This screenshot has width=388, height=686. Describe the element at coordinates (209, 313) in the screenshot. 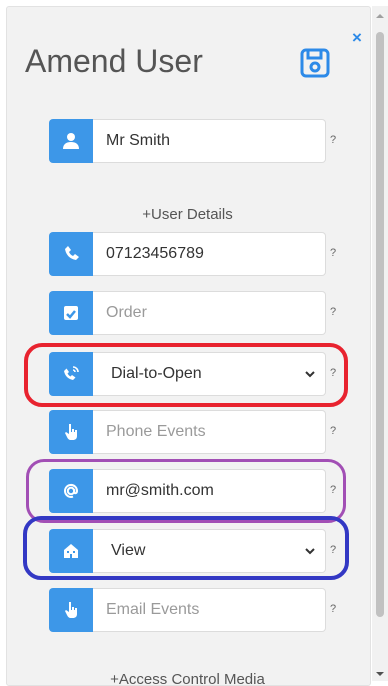

I see `order-field: Order` at that location.